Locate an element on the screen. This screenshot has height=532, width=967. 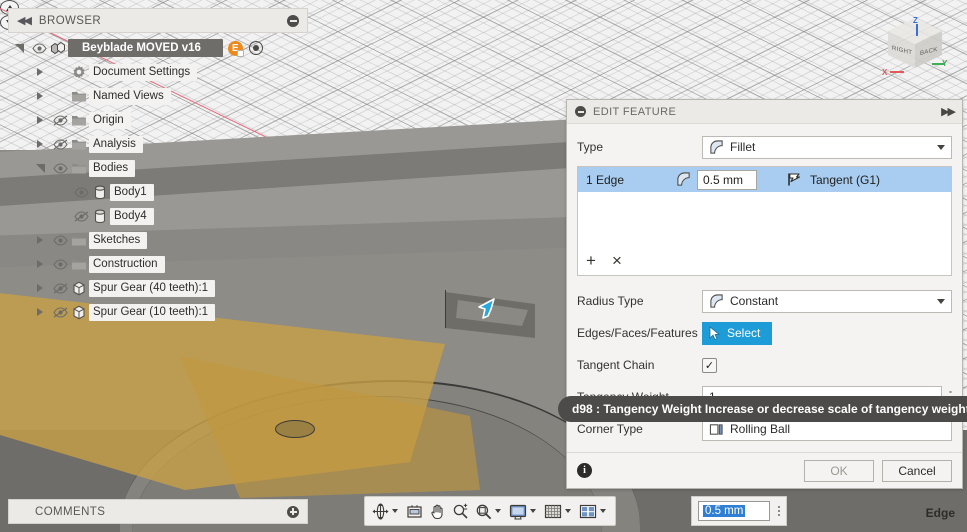
selection-row: Edges/Faces/Features Select is located at coordinates (764, 333).